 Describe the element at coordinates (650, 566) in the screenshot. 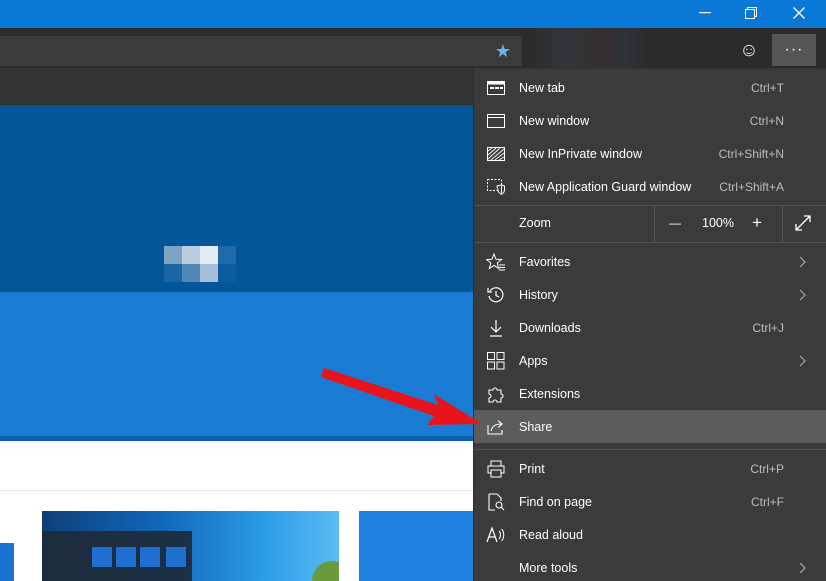

I see `menu-item-more-tools: More tools` at that location.